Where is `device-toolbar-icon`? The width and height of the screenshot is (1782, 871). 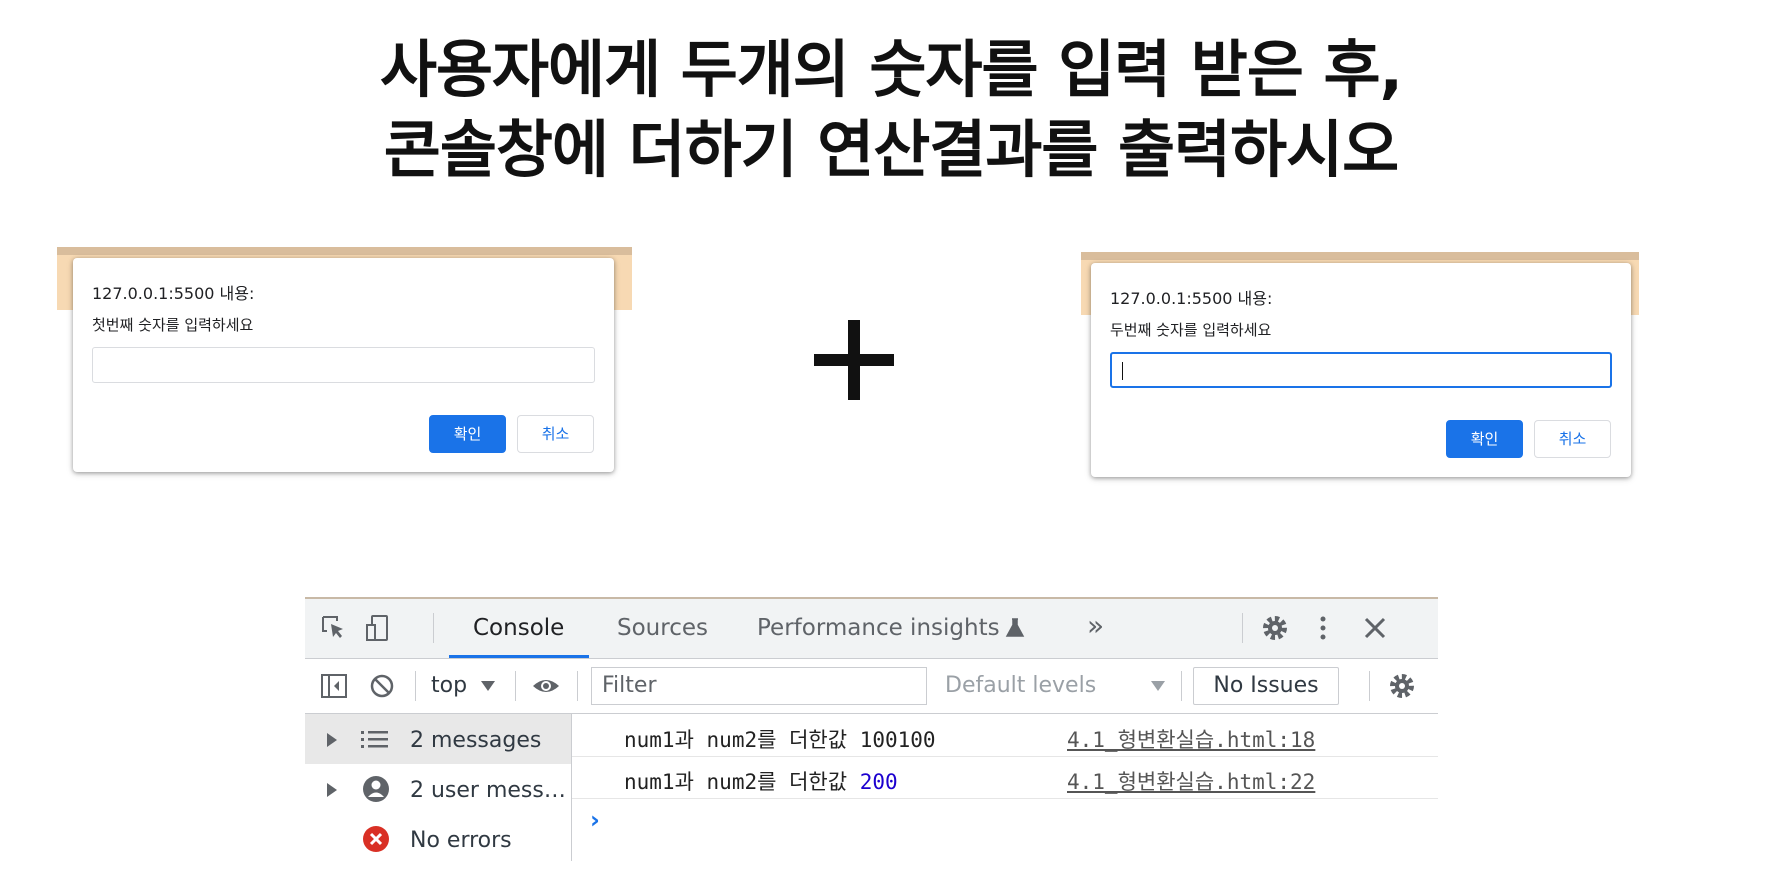
device-toolbar-icon is located at coordinates (378, 628).